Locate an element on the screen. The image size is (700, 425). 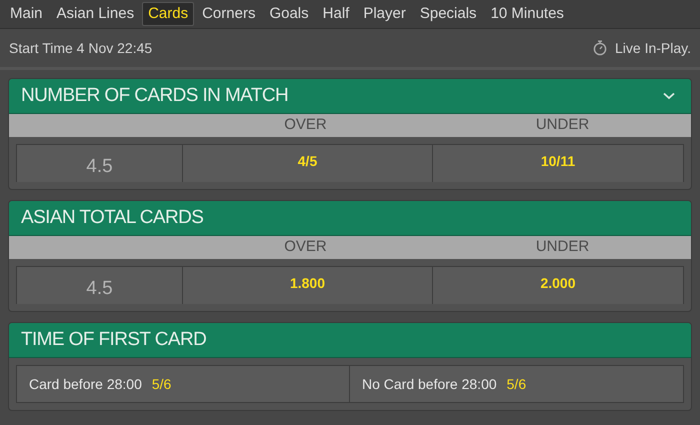
odds-button: 1.800 is located at coordinates (308, 285).